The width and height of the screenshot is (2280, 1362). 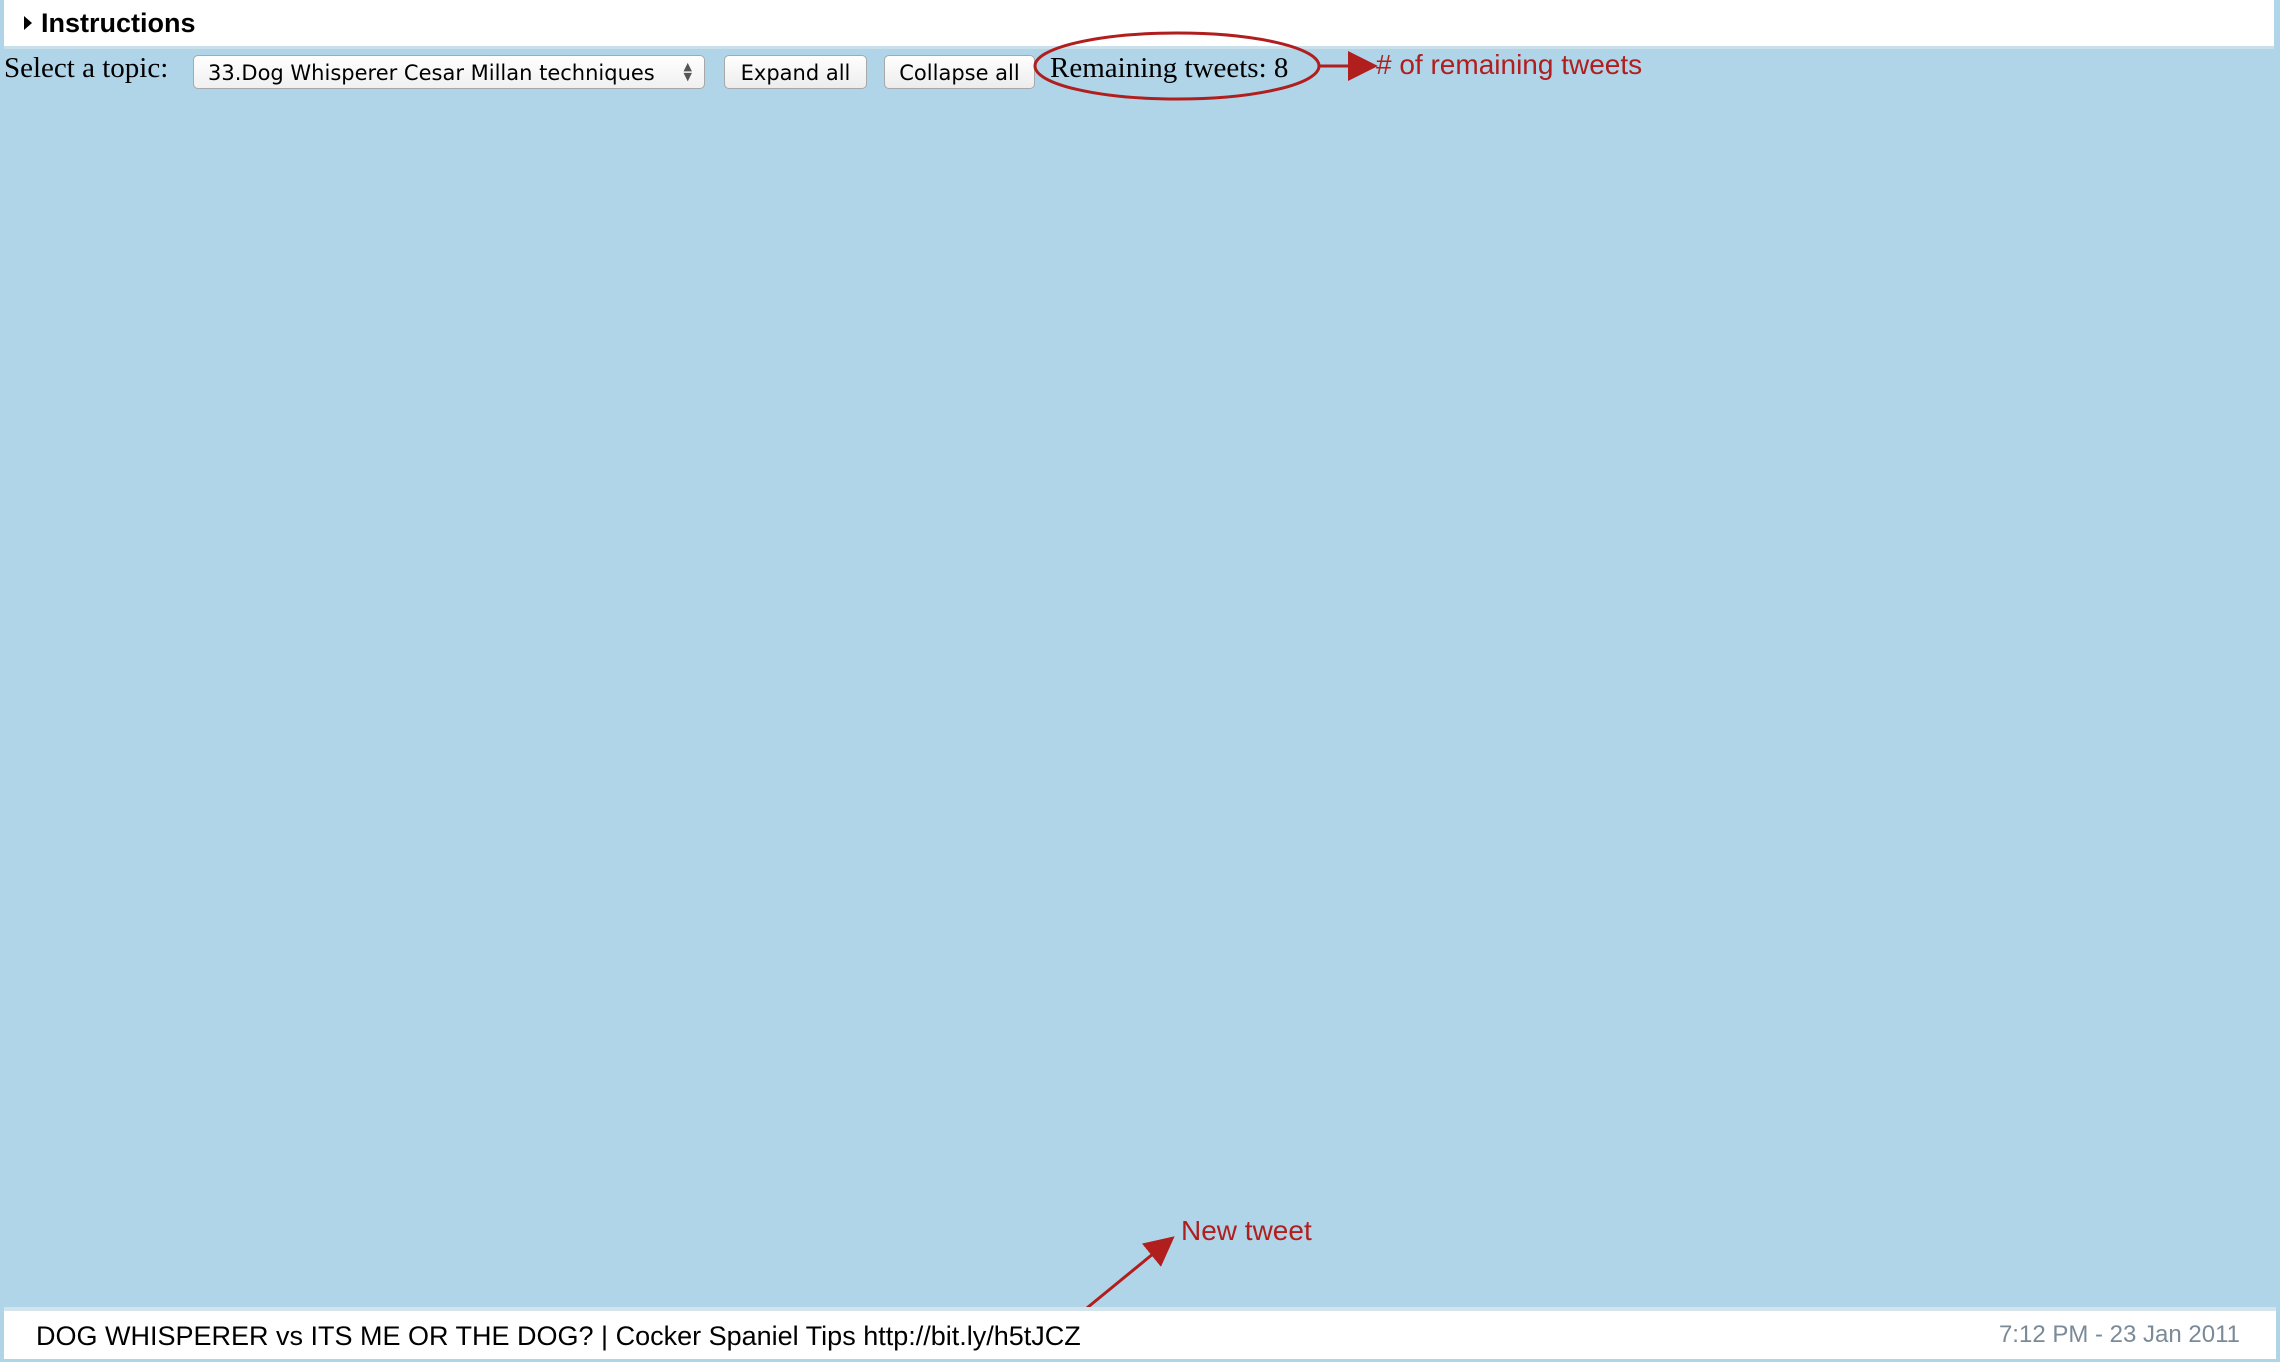 I want to click on annotation-remaining-note: # of remaining tweets, so click(x=1509, y=64).